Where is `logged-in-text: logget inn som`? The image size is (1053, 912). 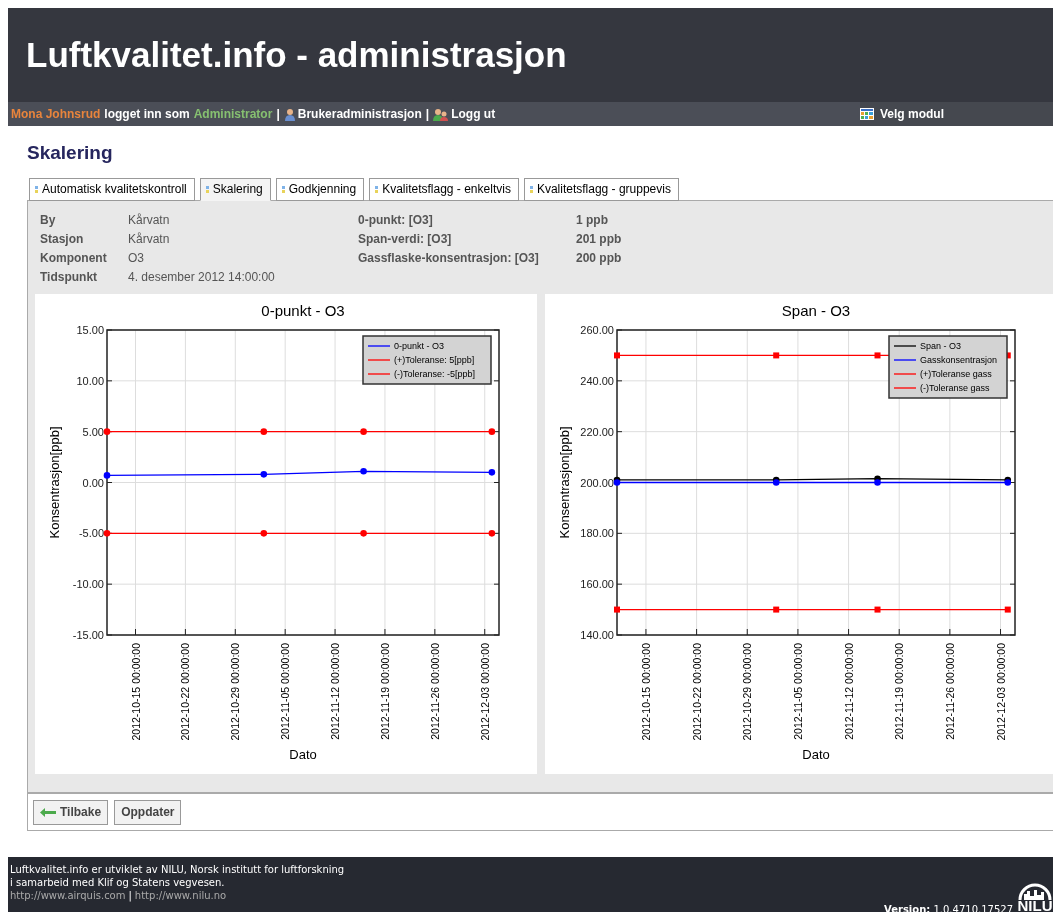 logged-in-text: logget inn som is located at coordinates (147, 114).